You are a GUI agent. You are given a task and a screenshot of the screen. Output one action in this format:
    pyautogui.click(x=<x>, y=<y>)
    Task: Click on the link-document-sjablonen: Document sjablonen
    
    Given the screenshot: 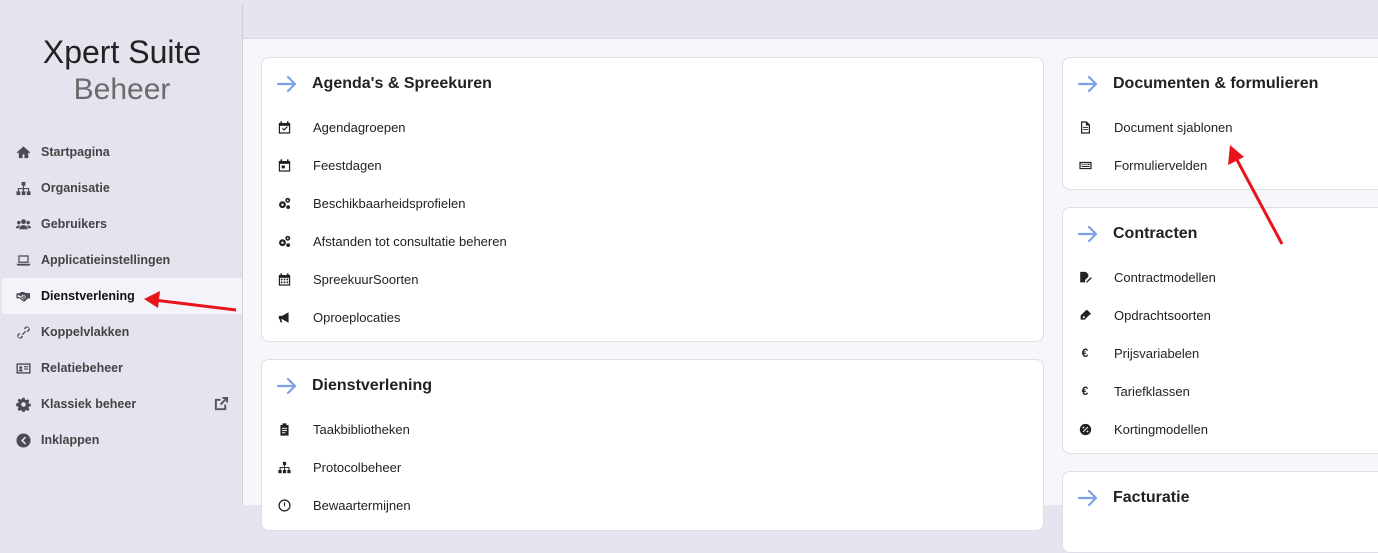 What is the action you would take?
    pyautogui.click(x=1155, y=127)
    